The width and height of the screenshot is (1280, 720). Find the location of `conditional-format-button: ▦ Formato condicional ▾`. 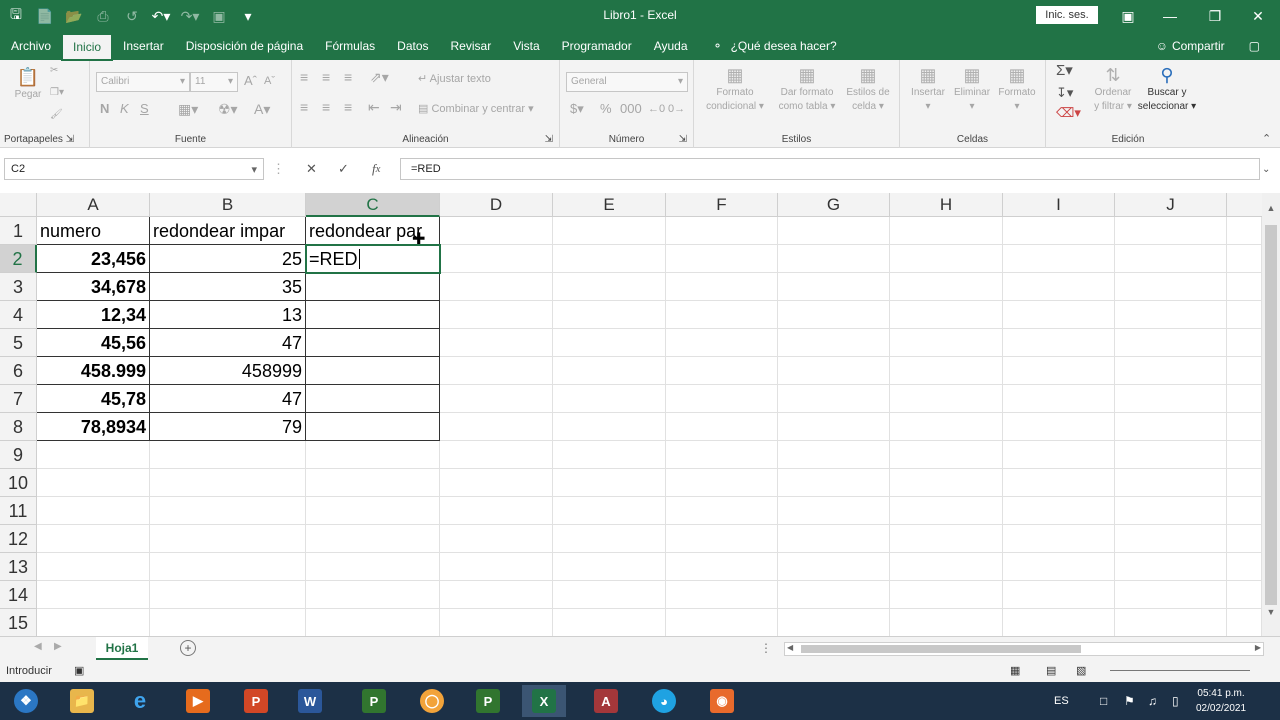

conditional-format-button: ▦ Formato condicional ▾ is located at coordinates (735, 89).